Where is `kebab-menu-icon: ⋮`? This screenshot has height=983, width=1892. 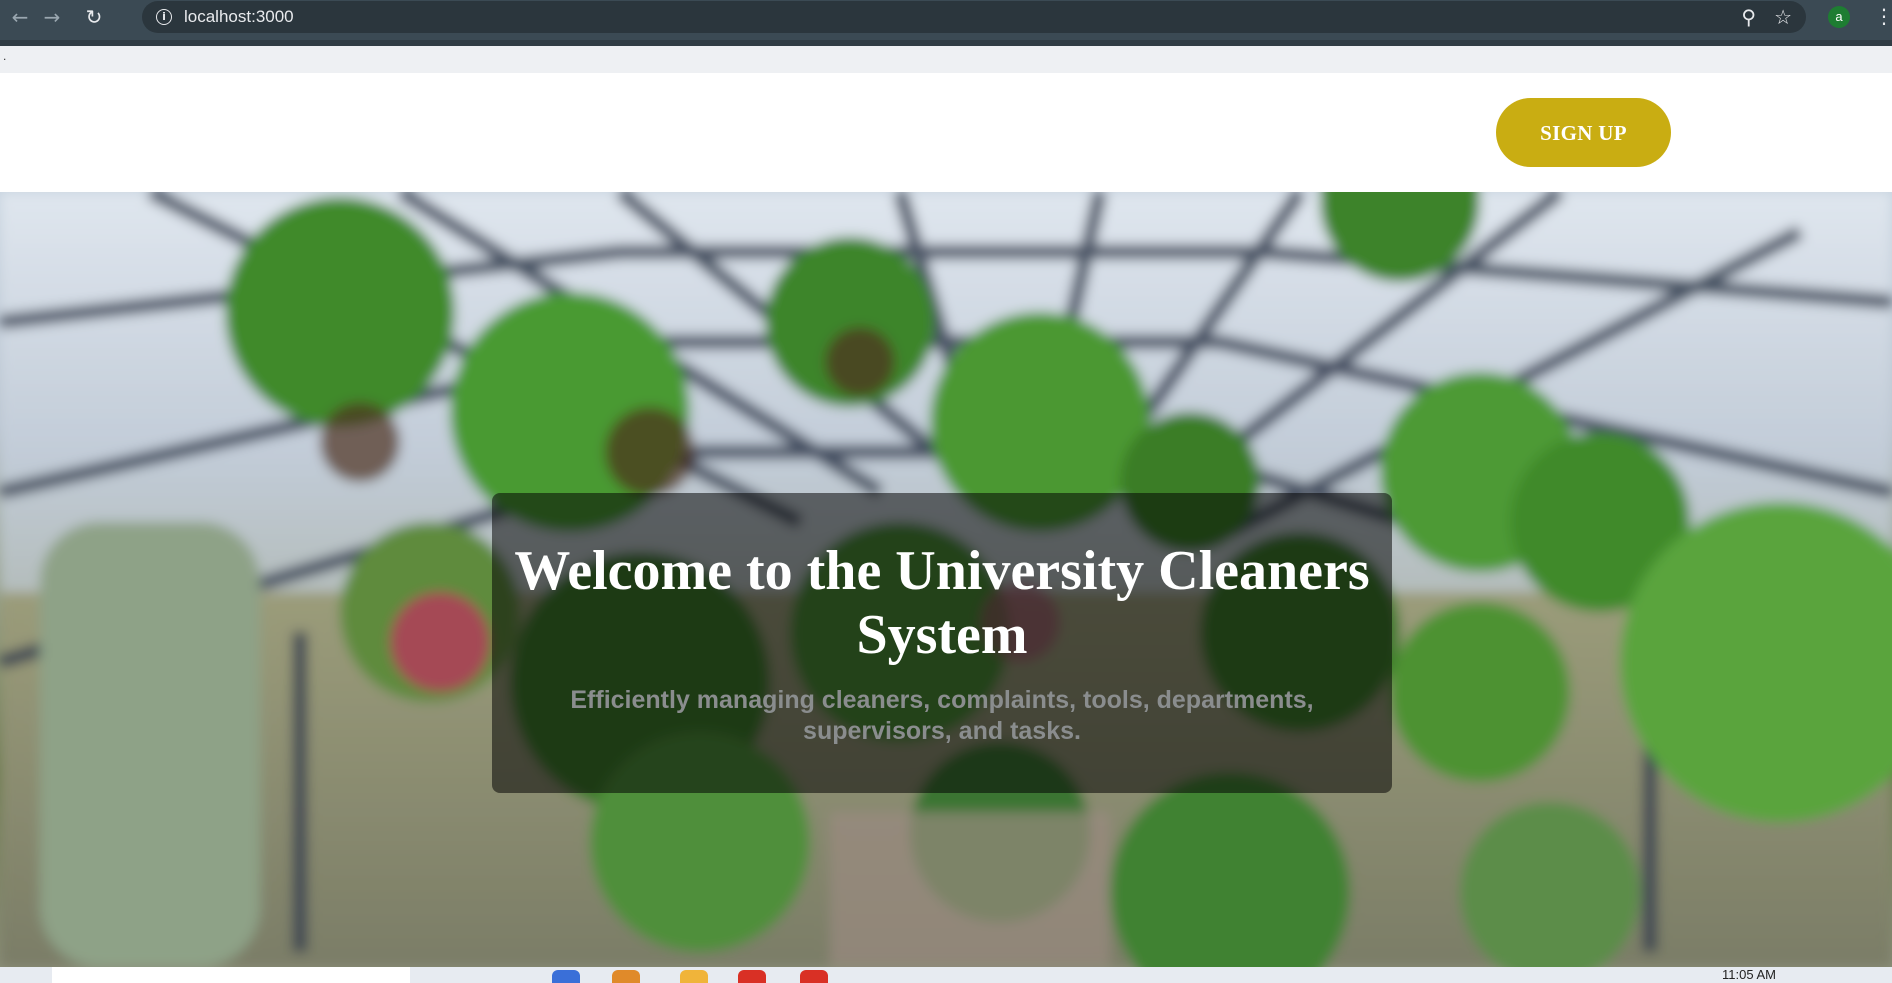
kebab-menu-icon: ⋮ is located at coordinates (1883, 16).